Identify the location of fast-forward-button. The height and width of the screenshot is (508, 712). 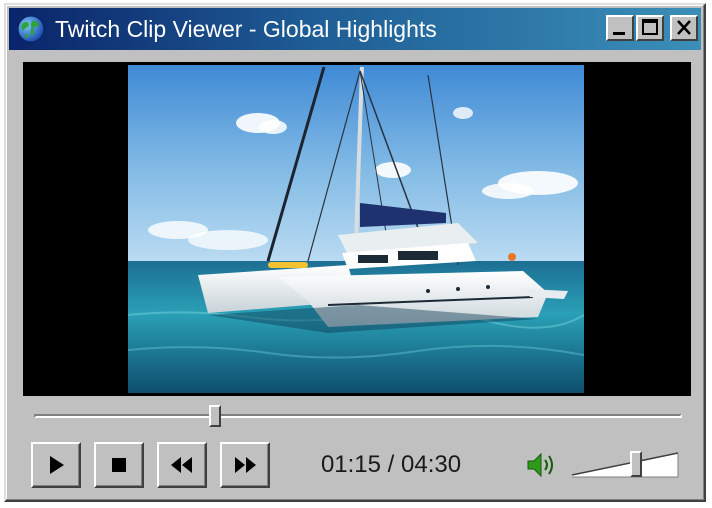
(245, 465).